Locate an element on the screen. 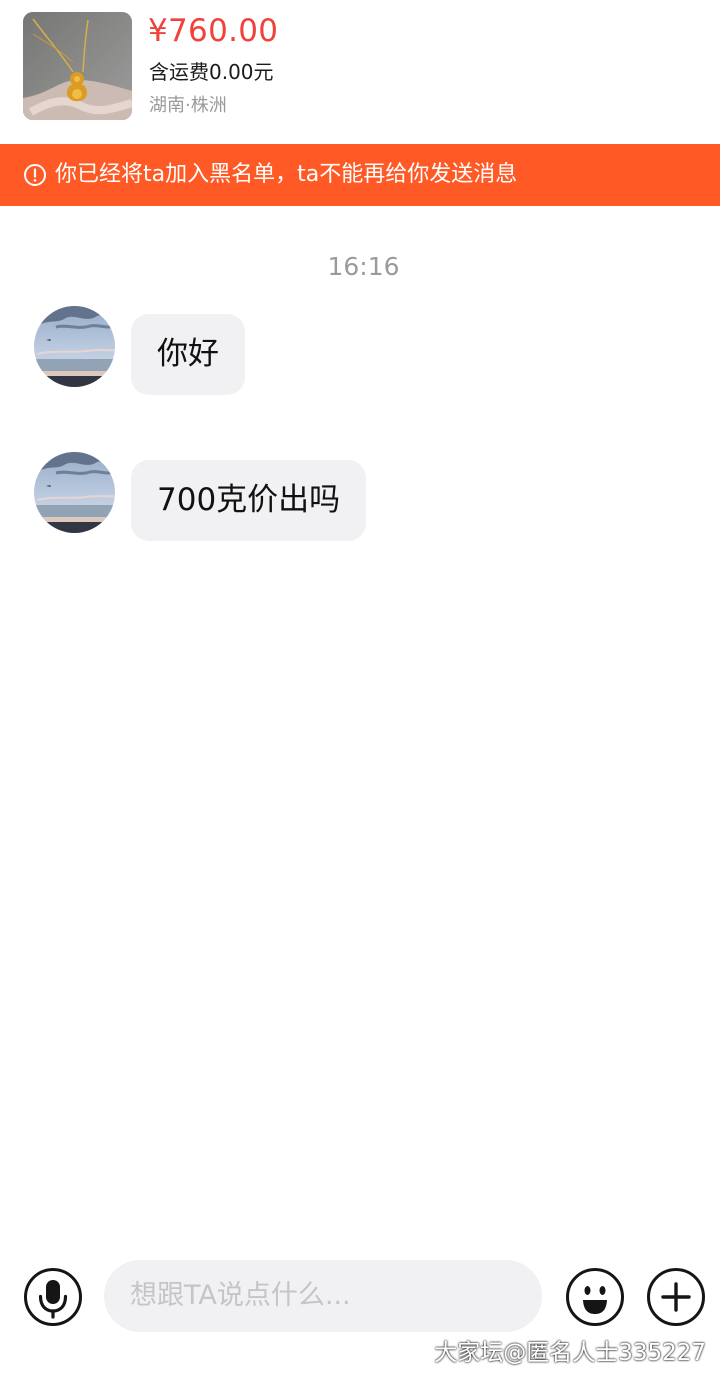 The width and height of the screenshot is (720, 1382). blacklist-notice-banner: 你已经将ta加入黑名单，ta不能再给你发送消息 is located at coordinates (360, 175).